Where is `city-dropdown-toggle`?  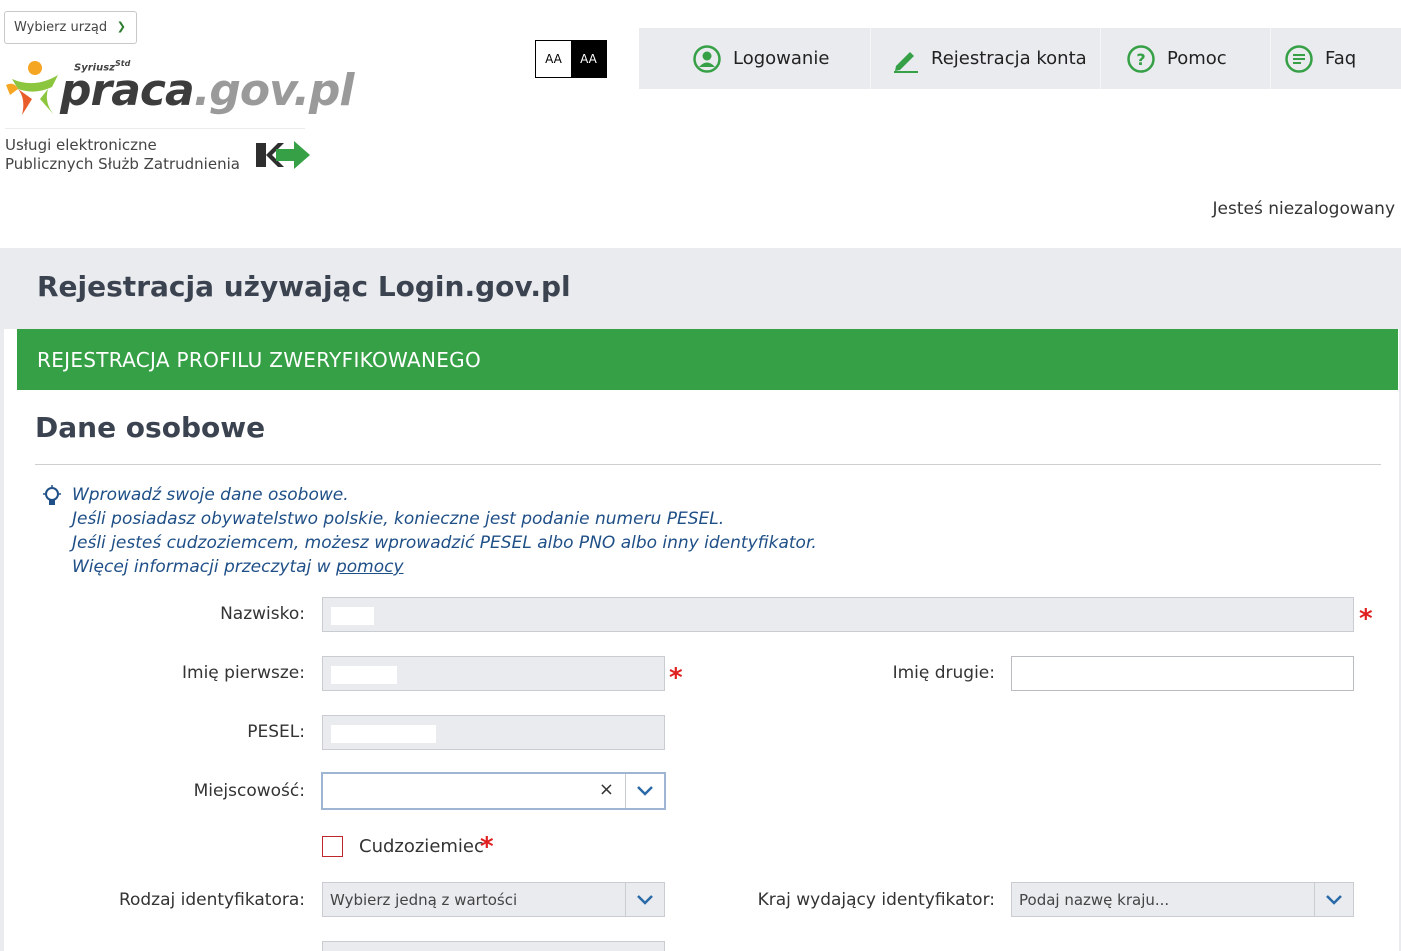
city-dropdown-toggle is located at coordinates (644, 791).